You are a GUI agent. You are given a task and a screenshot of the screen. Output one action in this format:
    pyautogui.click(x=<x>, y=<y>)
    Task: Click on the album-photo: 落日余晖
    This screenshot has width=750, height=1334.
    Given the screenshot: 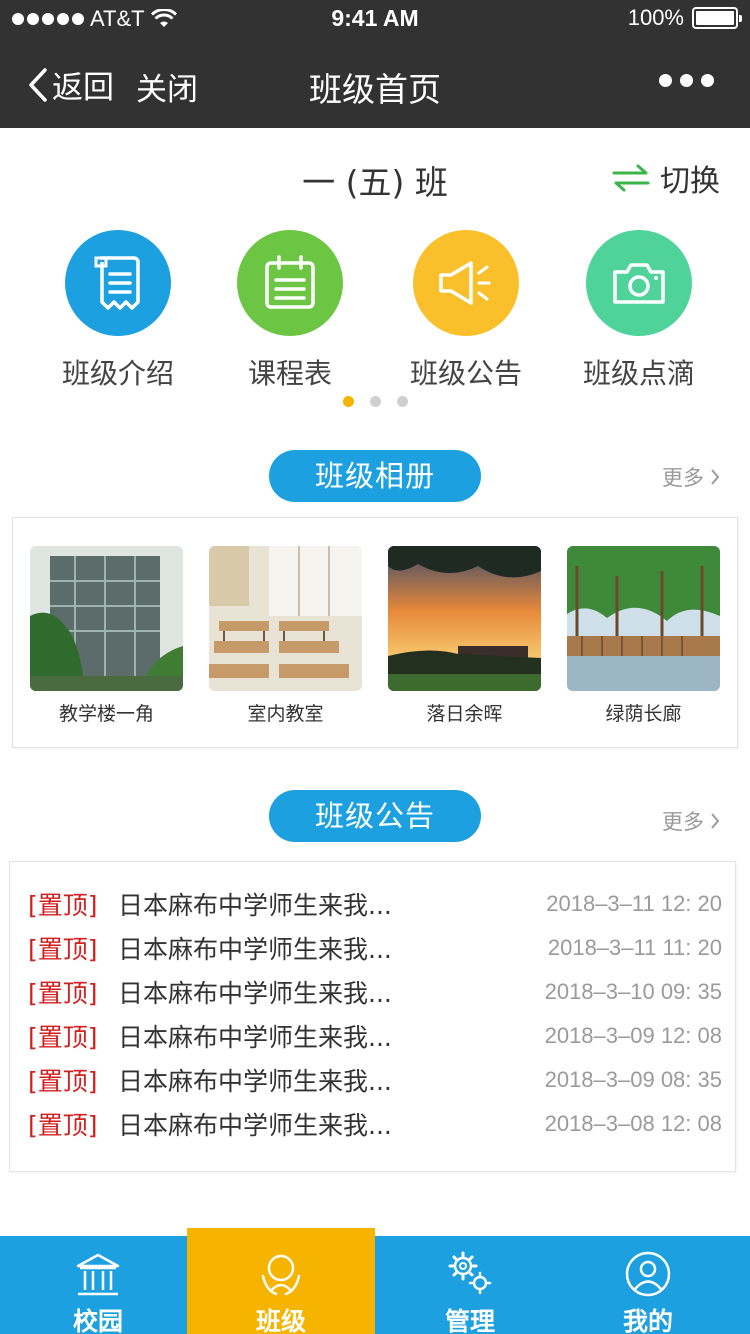 What is the action you would take?
    pyautogui.click(x=464, y=636)
    